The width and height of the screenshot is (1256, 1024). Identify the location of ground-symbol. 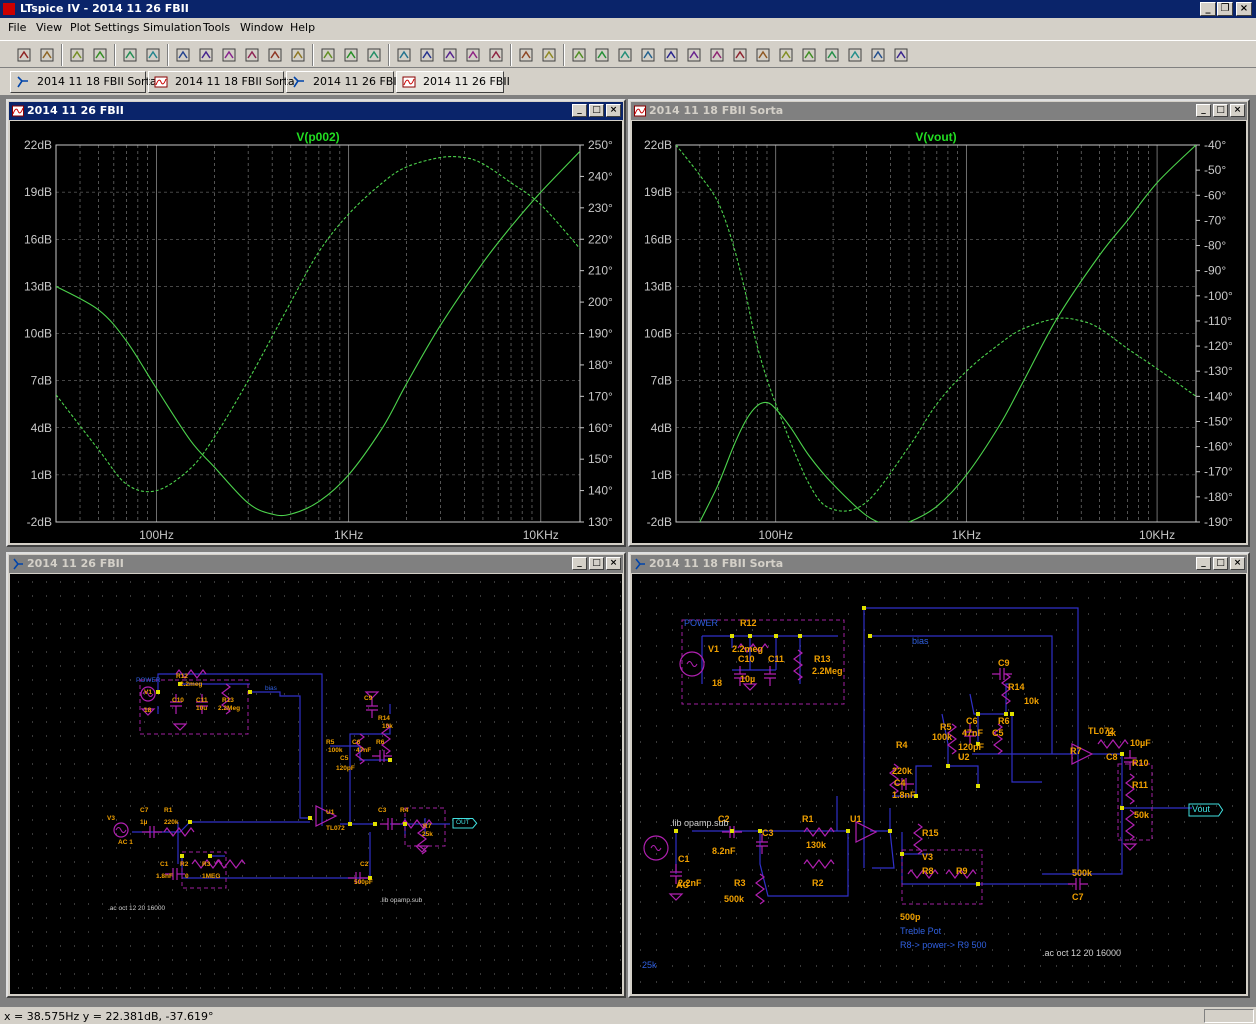
(676, 897).